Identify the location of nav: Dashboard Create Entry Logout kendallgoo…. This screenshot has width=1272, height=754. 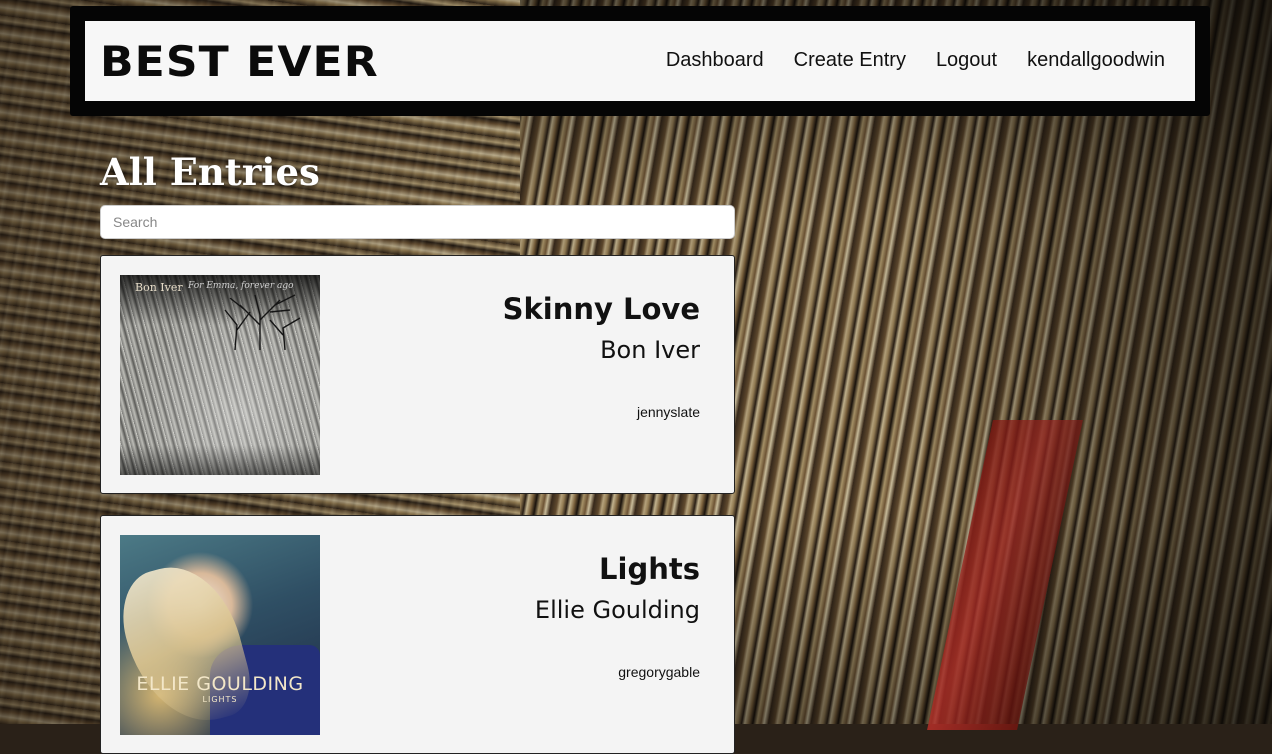
(915, 60).